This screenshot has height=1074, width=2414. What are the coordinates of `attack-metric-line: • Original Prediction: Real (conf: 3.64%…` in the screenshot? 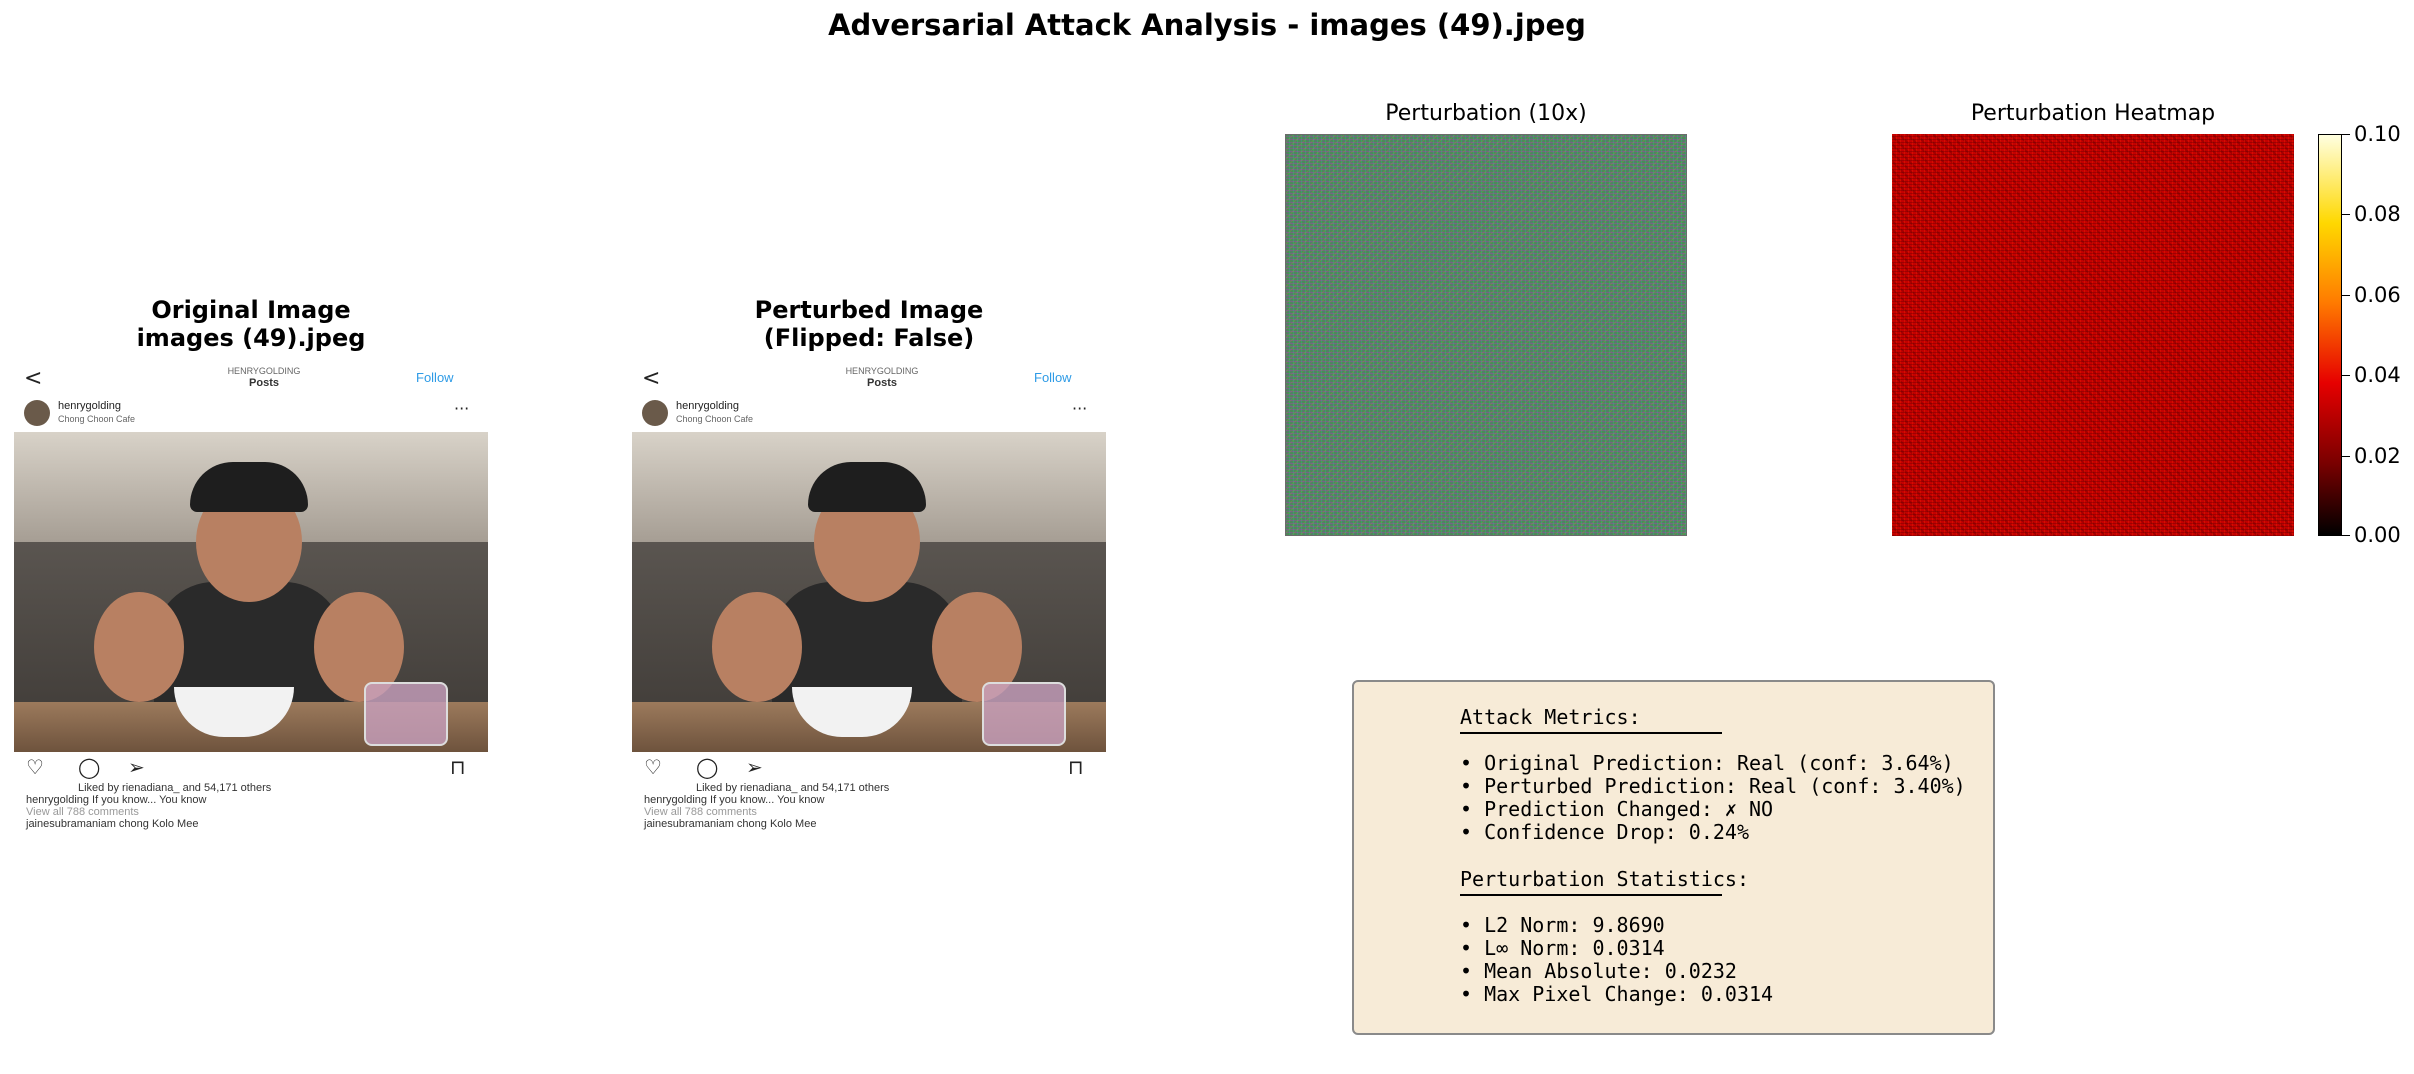 It's located at (1707, 763).